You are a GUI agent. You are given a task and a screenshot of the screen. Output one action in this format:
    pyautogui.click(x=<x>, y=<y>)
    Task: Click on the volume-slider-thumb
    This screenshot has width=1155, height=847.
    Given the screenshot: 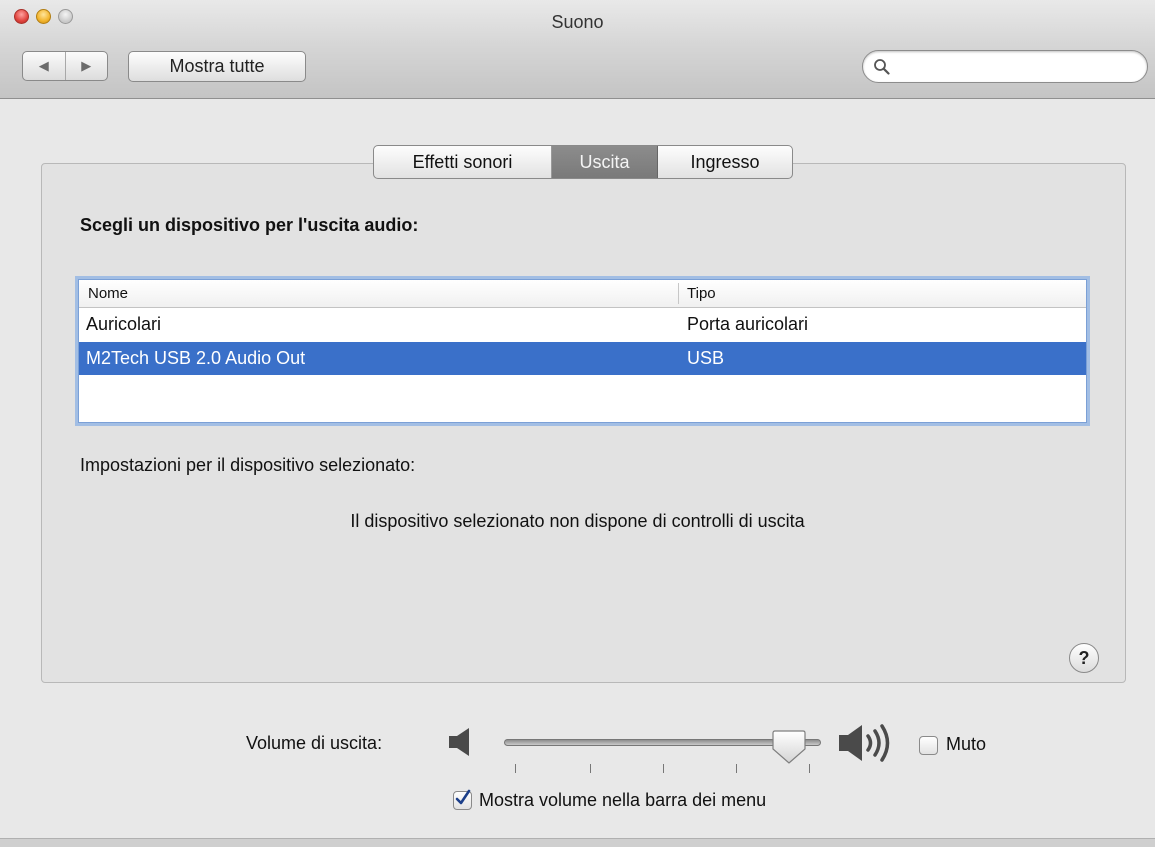 What is the action you would take?
    pyautogui.click(x=789, y=747)
    